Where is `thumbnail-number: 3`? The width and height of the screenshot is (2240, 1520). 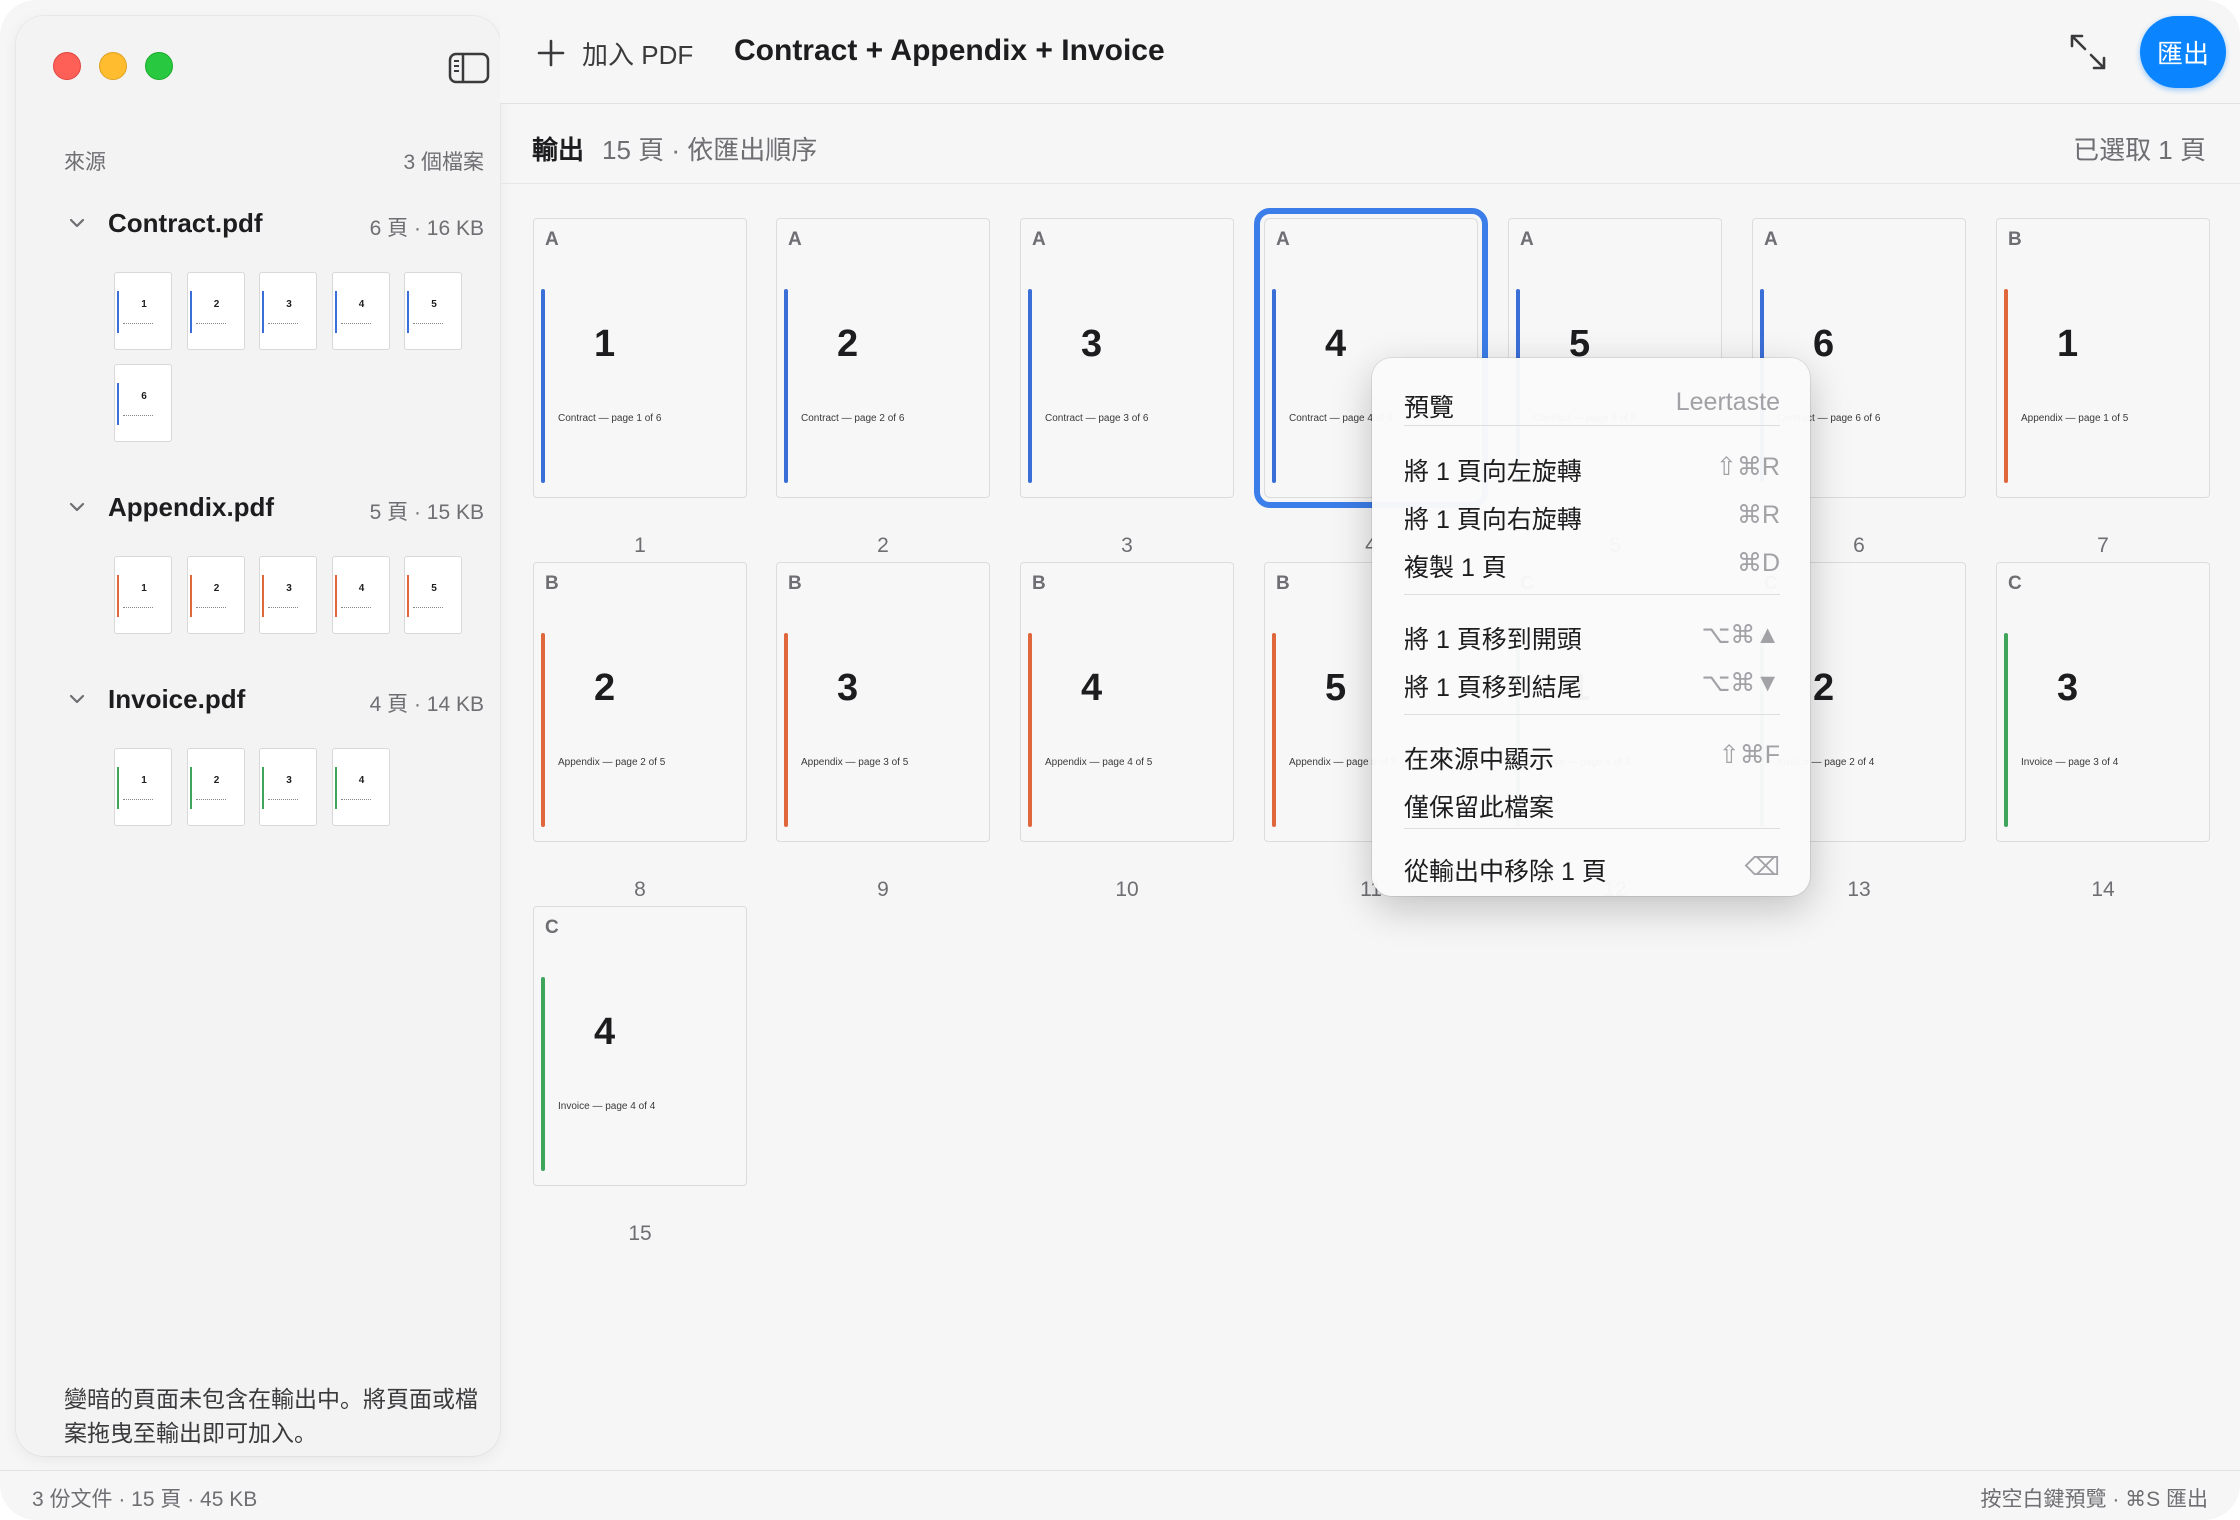
thumbnail-number: 3 is located at coordinates (289, 304).